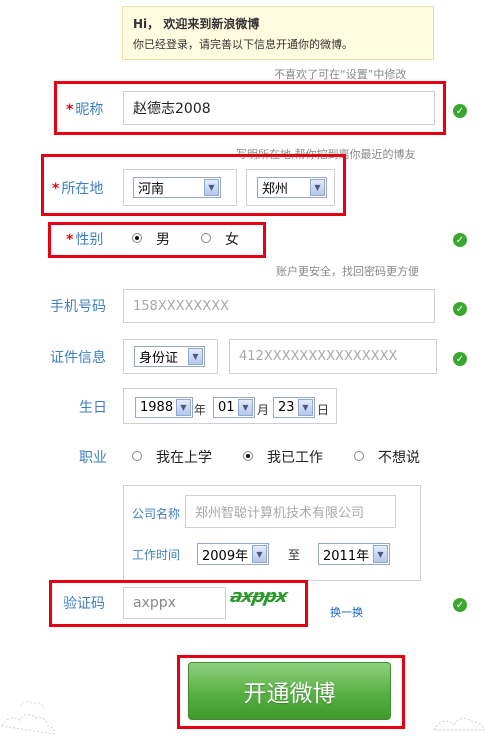 The image size is (491, 736). Describe the element at coordinates (460, 111) in the screenshot. I see `nickname-valid-icon: ✓` at that location.